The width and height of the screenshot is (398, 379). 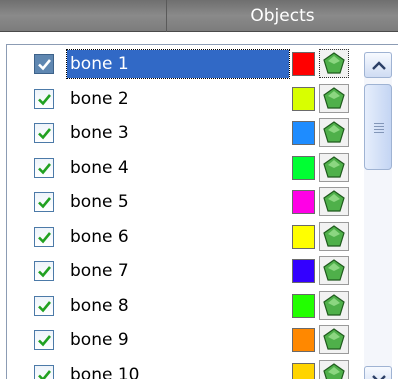 What do you see at coordinates (379, 377) in the screenshot?
I see `chevron-down-icon` at bounding box center [379, 377].